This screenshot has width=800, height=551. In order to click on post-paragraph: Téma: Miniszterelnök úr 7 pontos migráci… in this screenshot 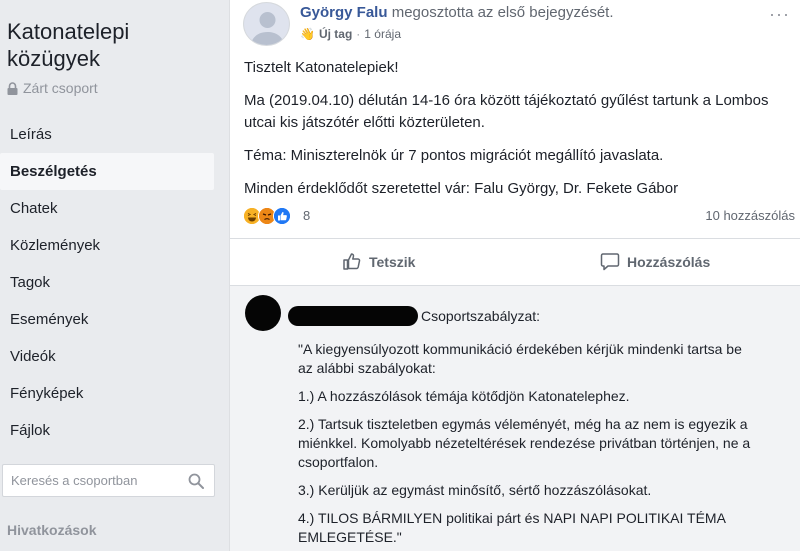, I will do `click(454, 155)`.